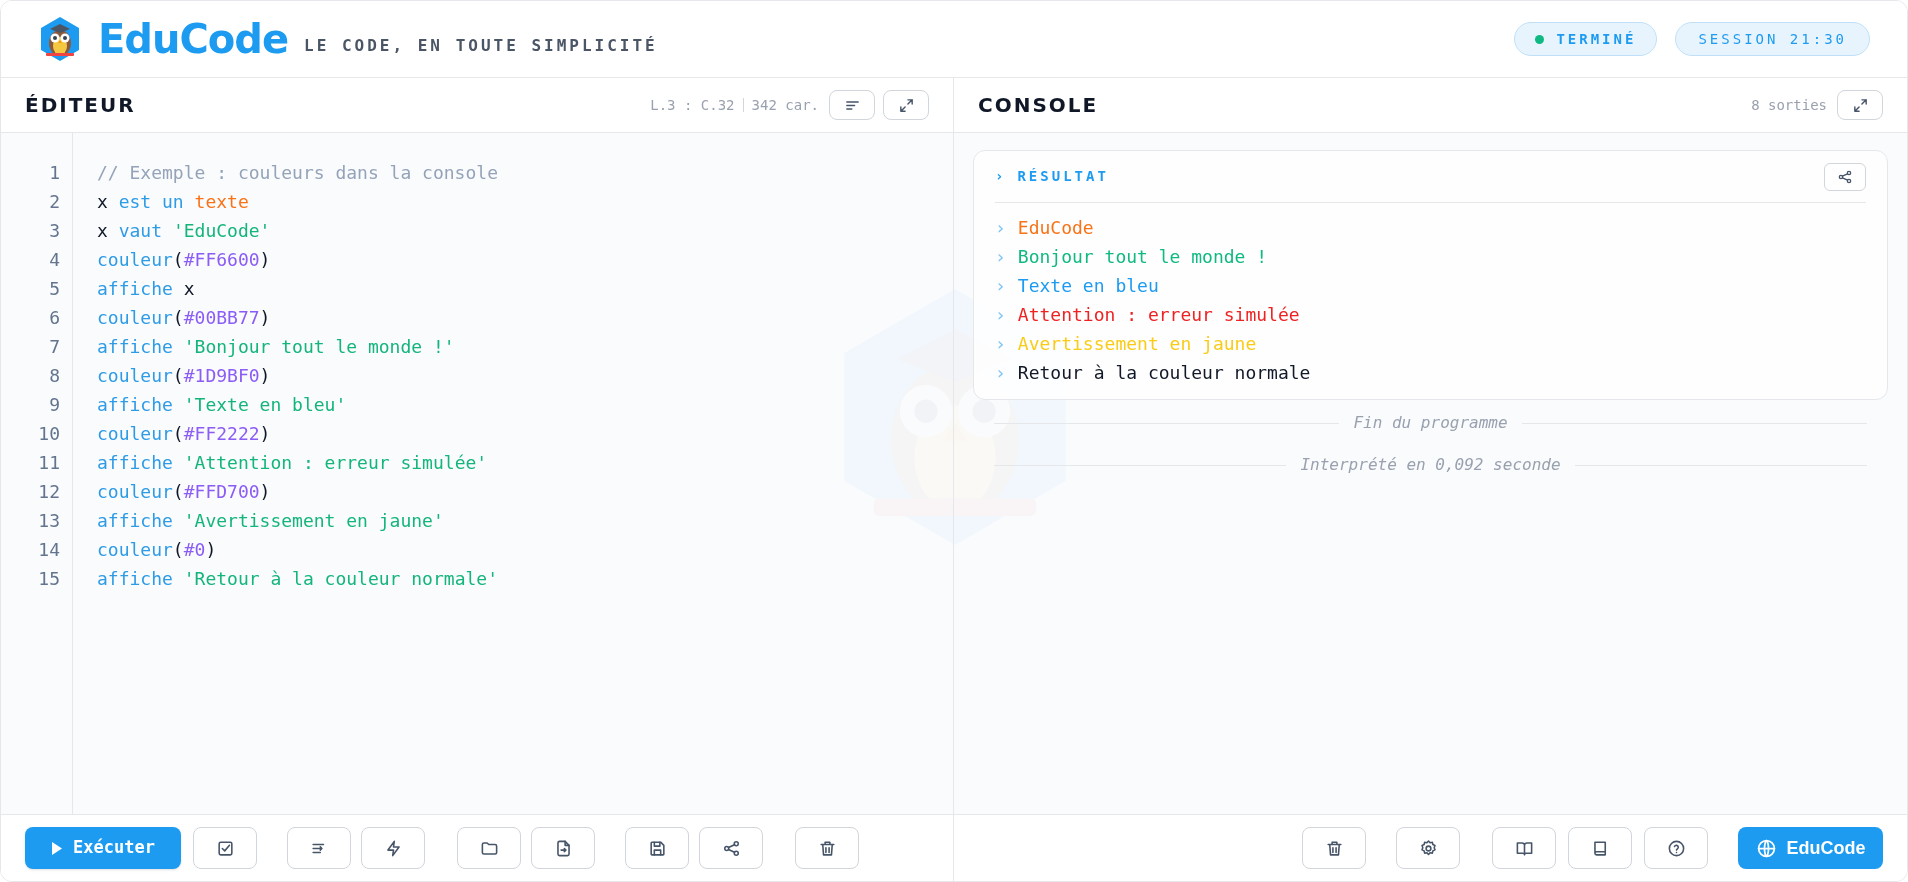  Describe the element at coordinates (1063, 176) in the screenshot. I see `result-heading: RÉSULTAT` at that location.